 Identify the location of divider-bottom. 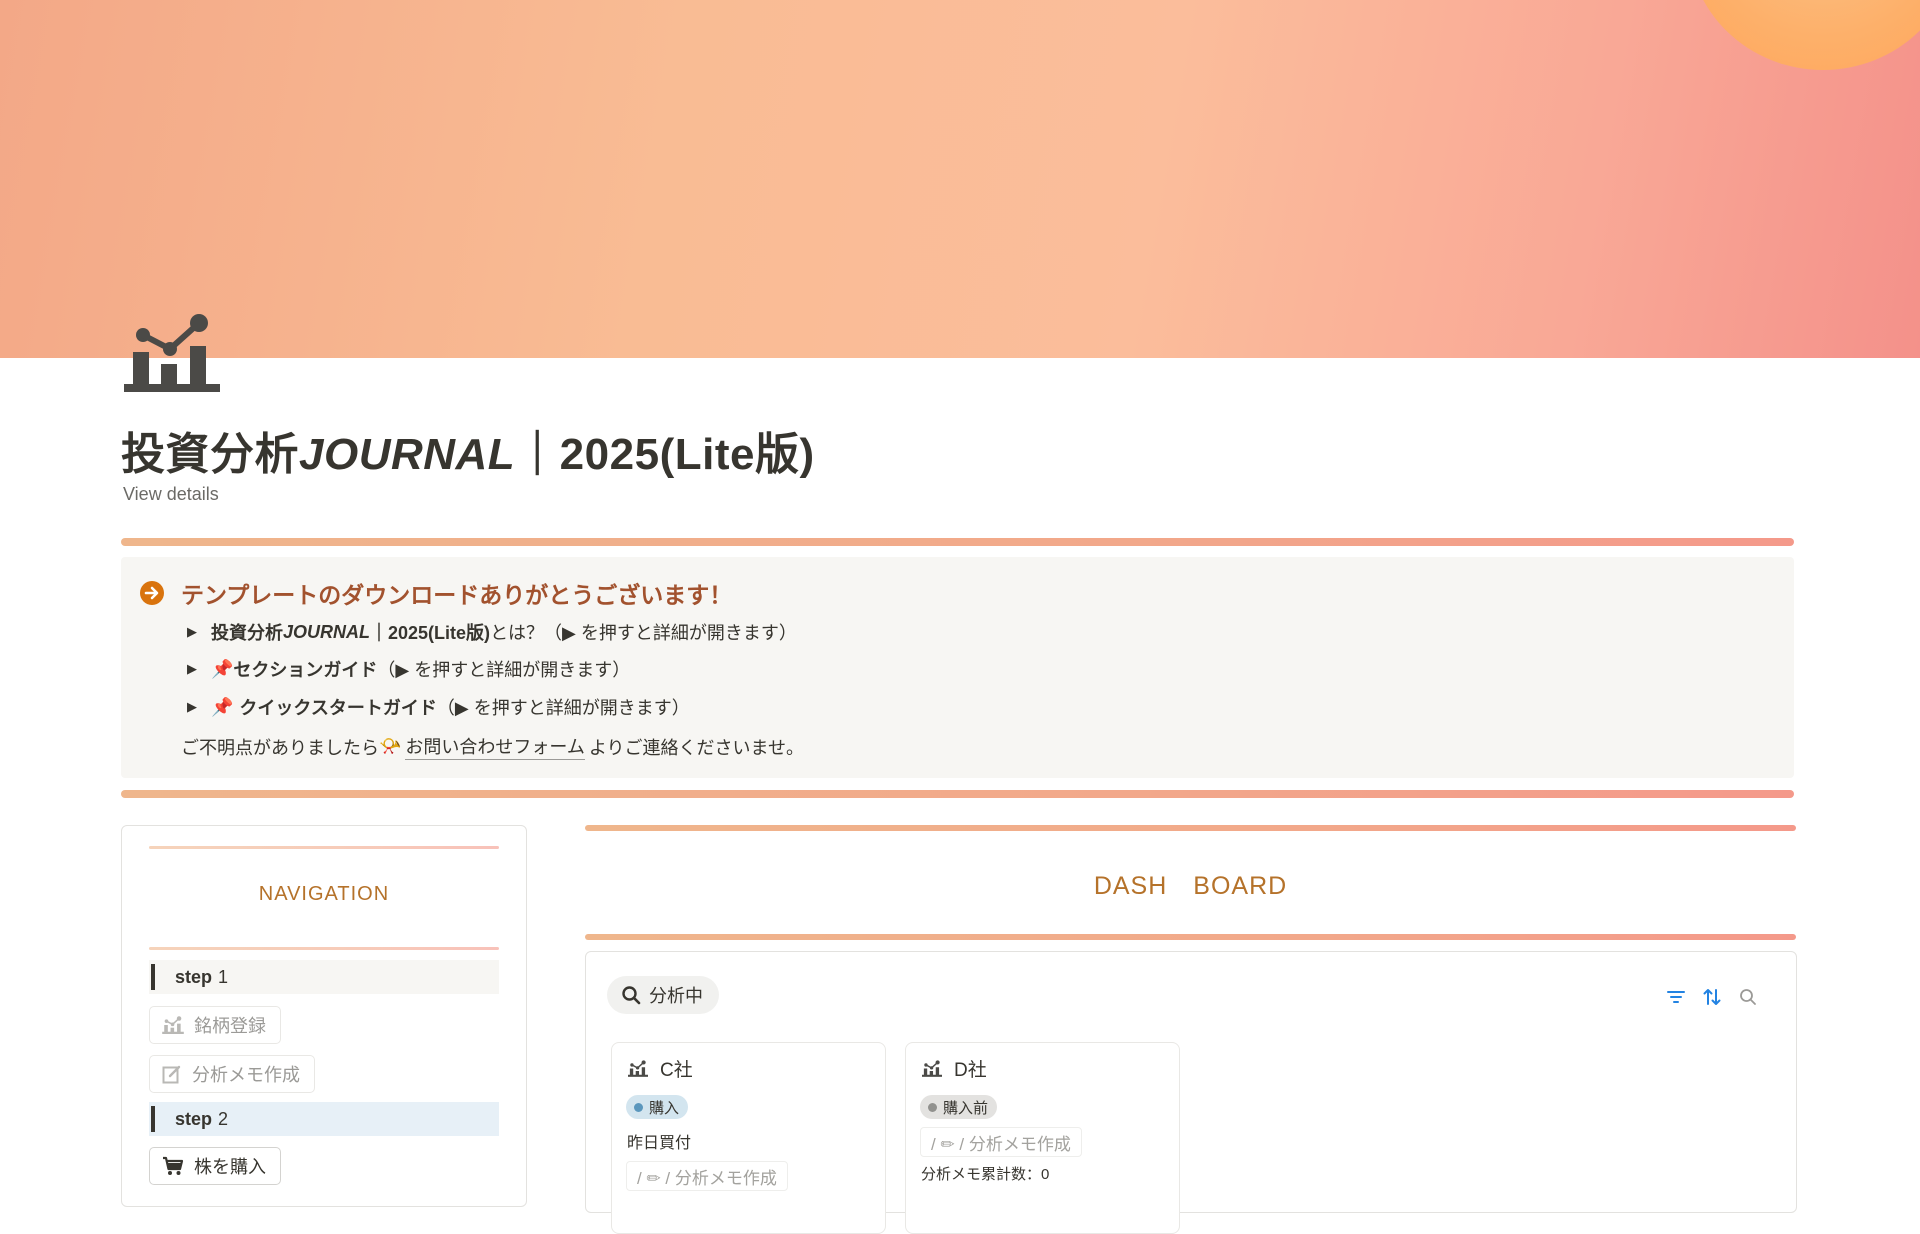
(957, 794).